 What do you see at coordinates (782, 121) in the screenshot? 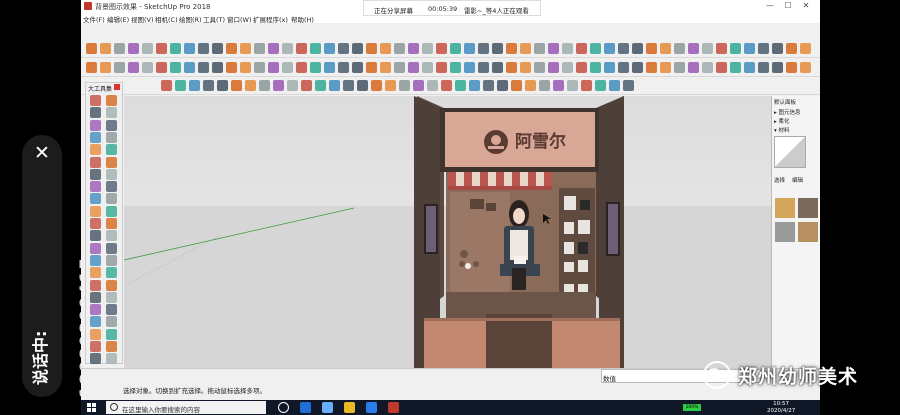
I see `tray-section-soften: ▸ 柔化` at bounding box center [782, 121].